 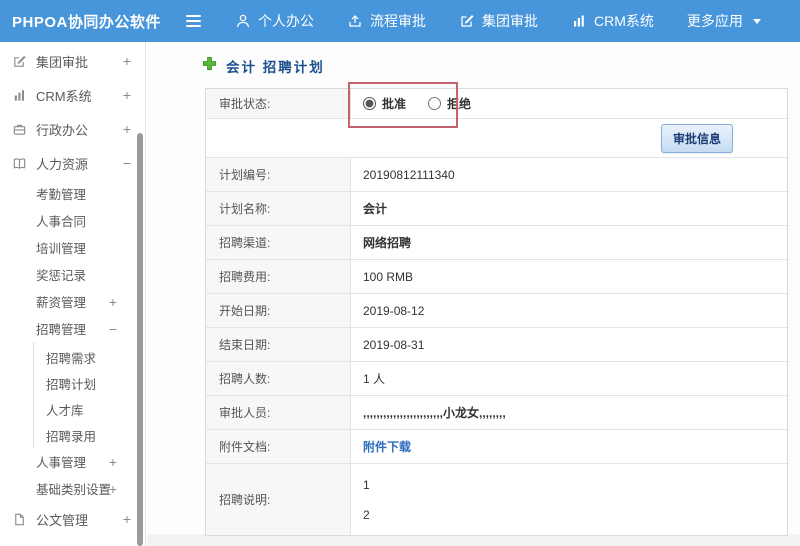 What do you see at coordinates (274, 21) in the screenshot?
I see `nav-item-personal-office: 个人办公` at bounding box center [274, 21].